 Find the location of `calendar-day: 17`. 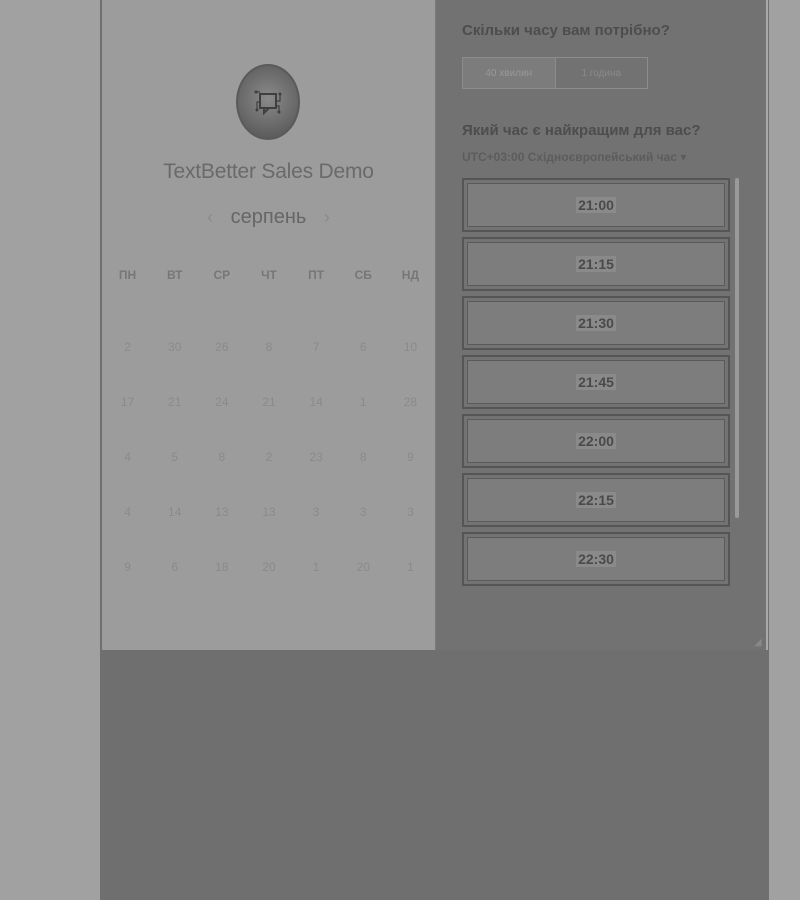

calendar-day: 17 is located at coordinates (127, 420).